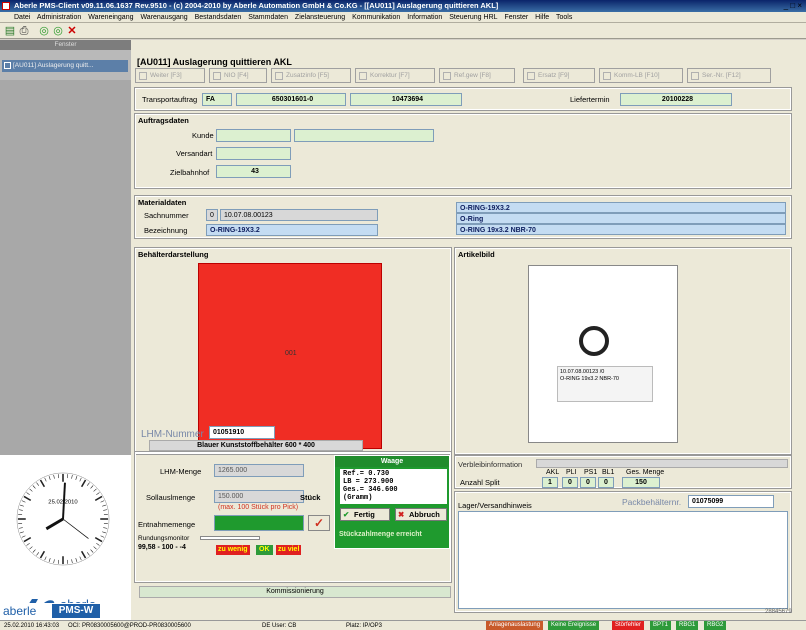 The height and width of the screenshot is (630, 806). Describe the element at coordinates (181, 471) in the screenshot. I see `lhm-menge-label: LHM-Menge` at that location.